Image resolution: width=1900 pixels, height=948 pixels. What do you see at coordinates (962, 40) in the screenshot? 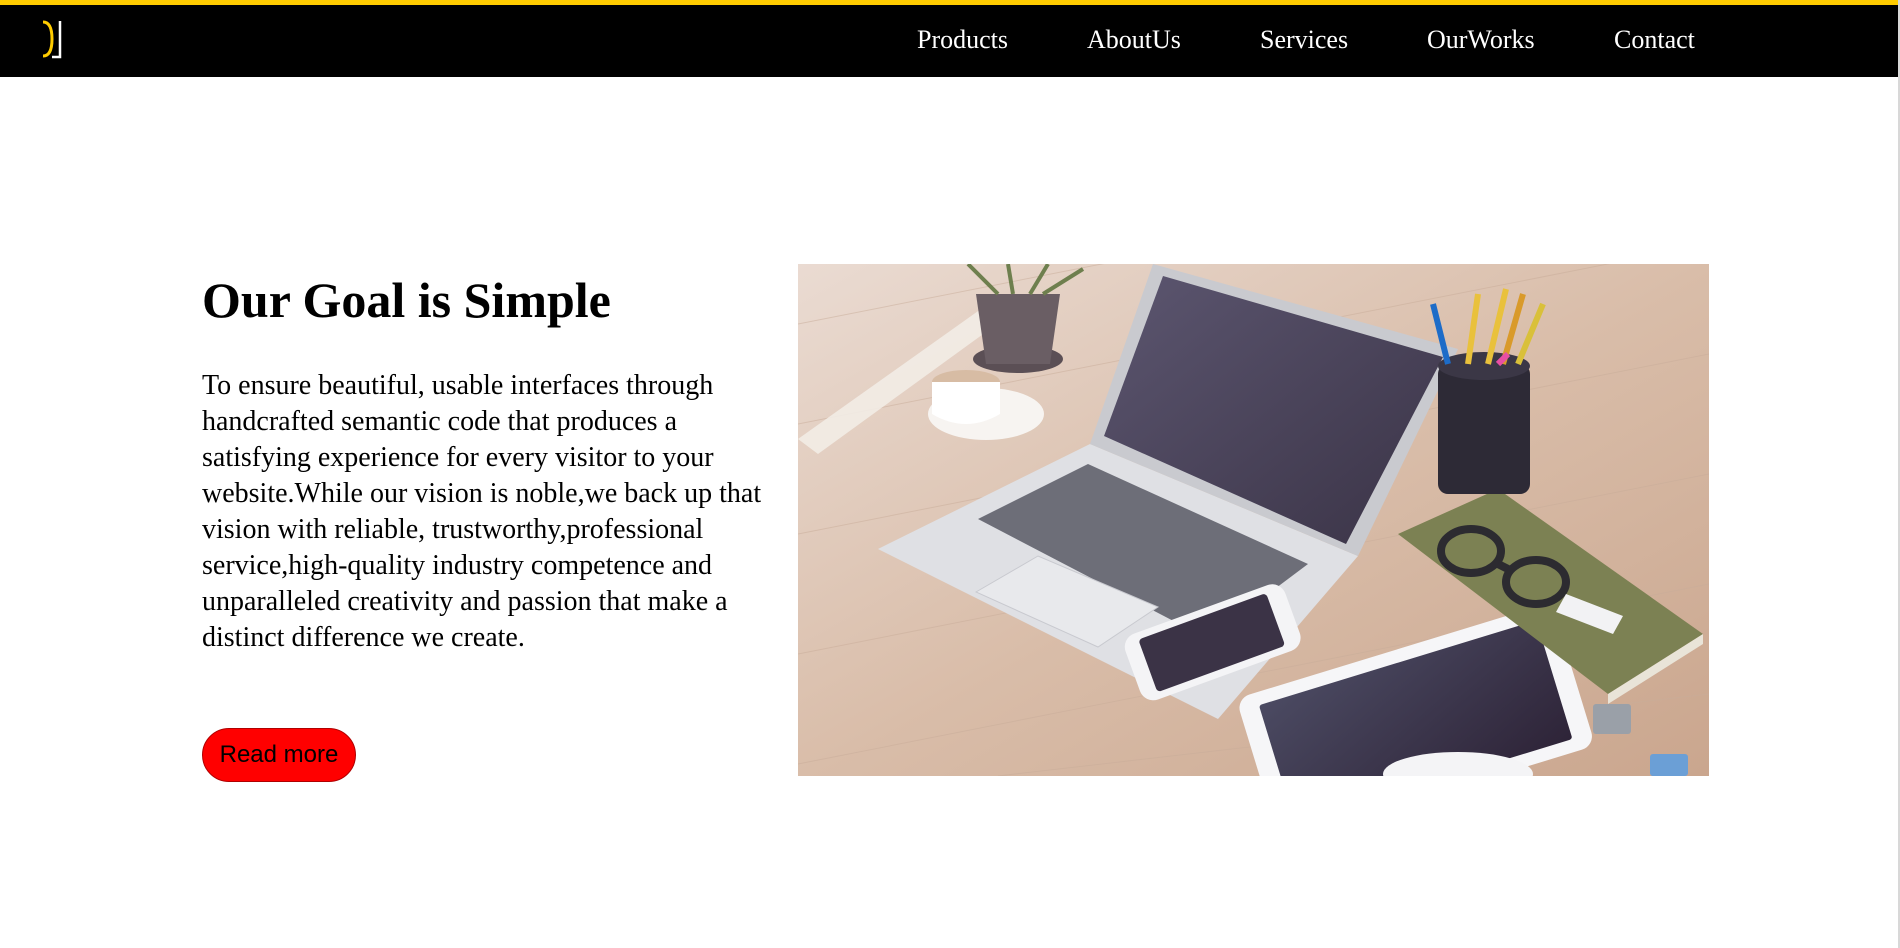
I see `nav-products: Products` at bounding box center [962, 40].